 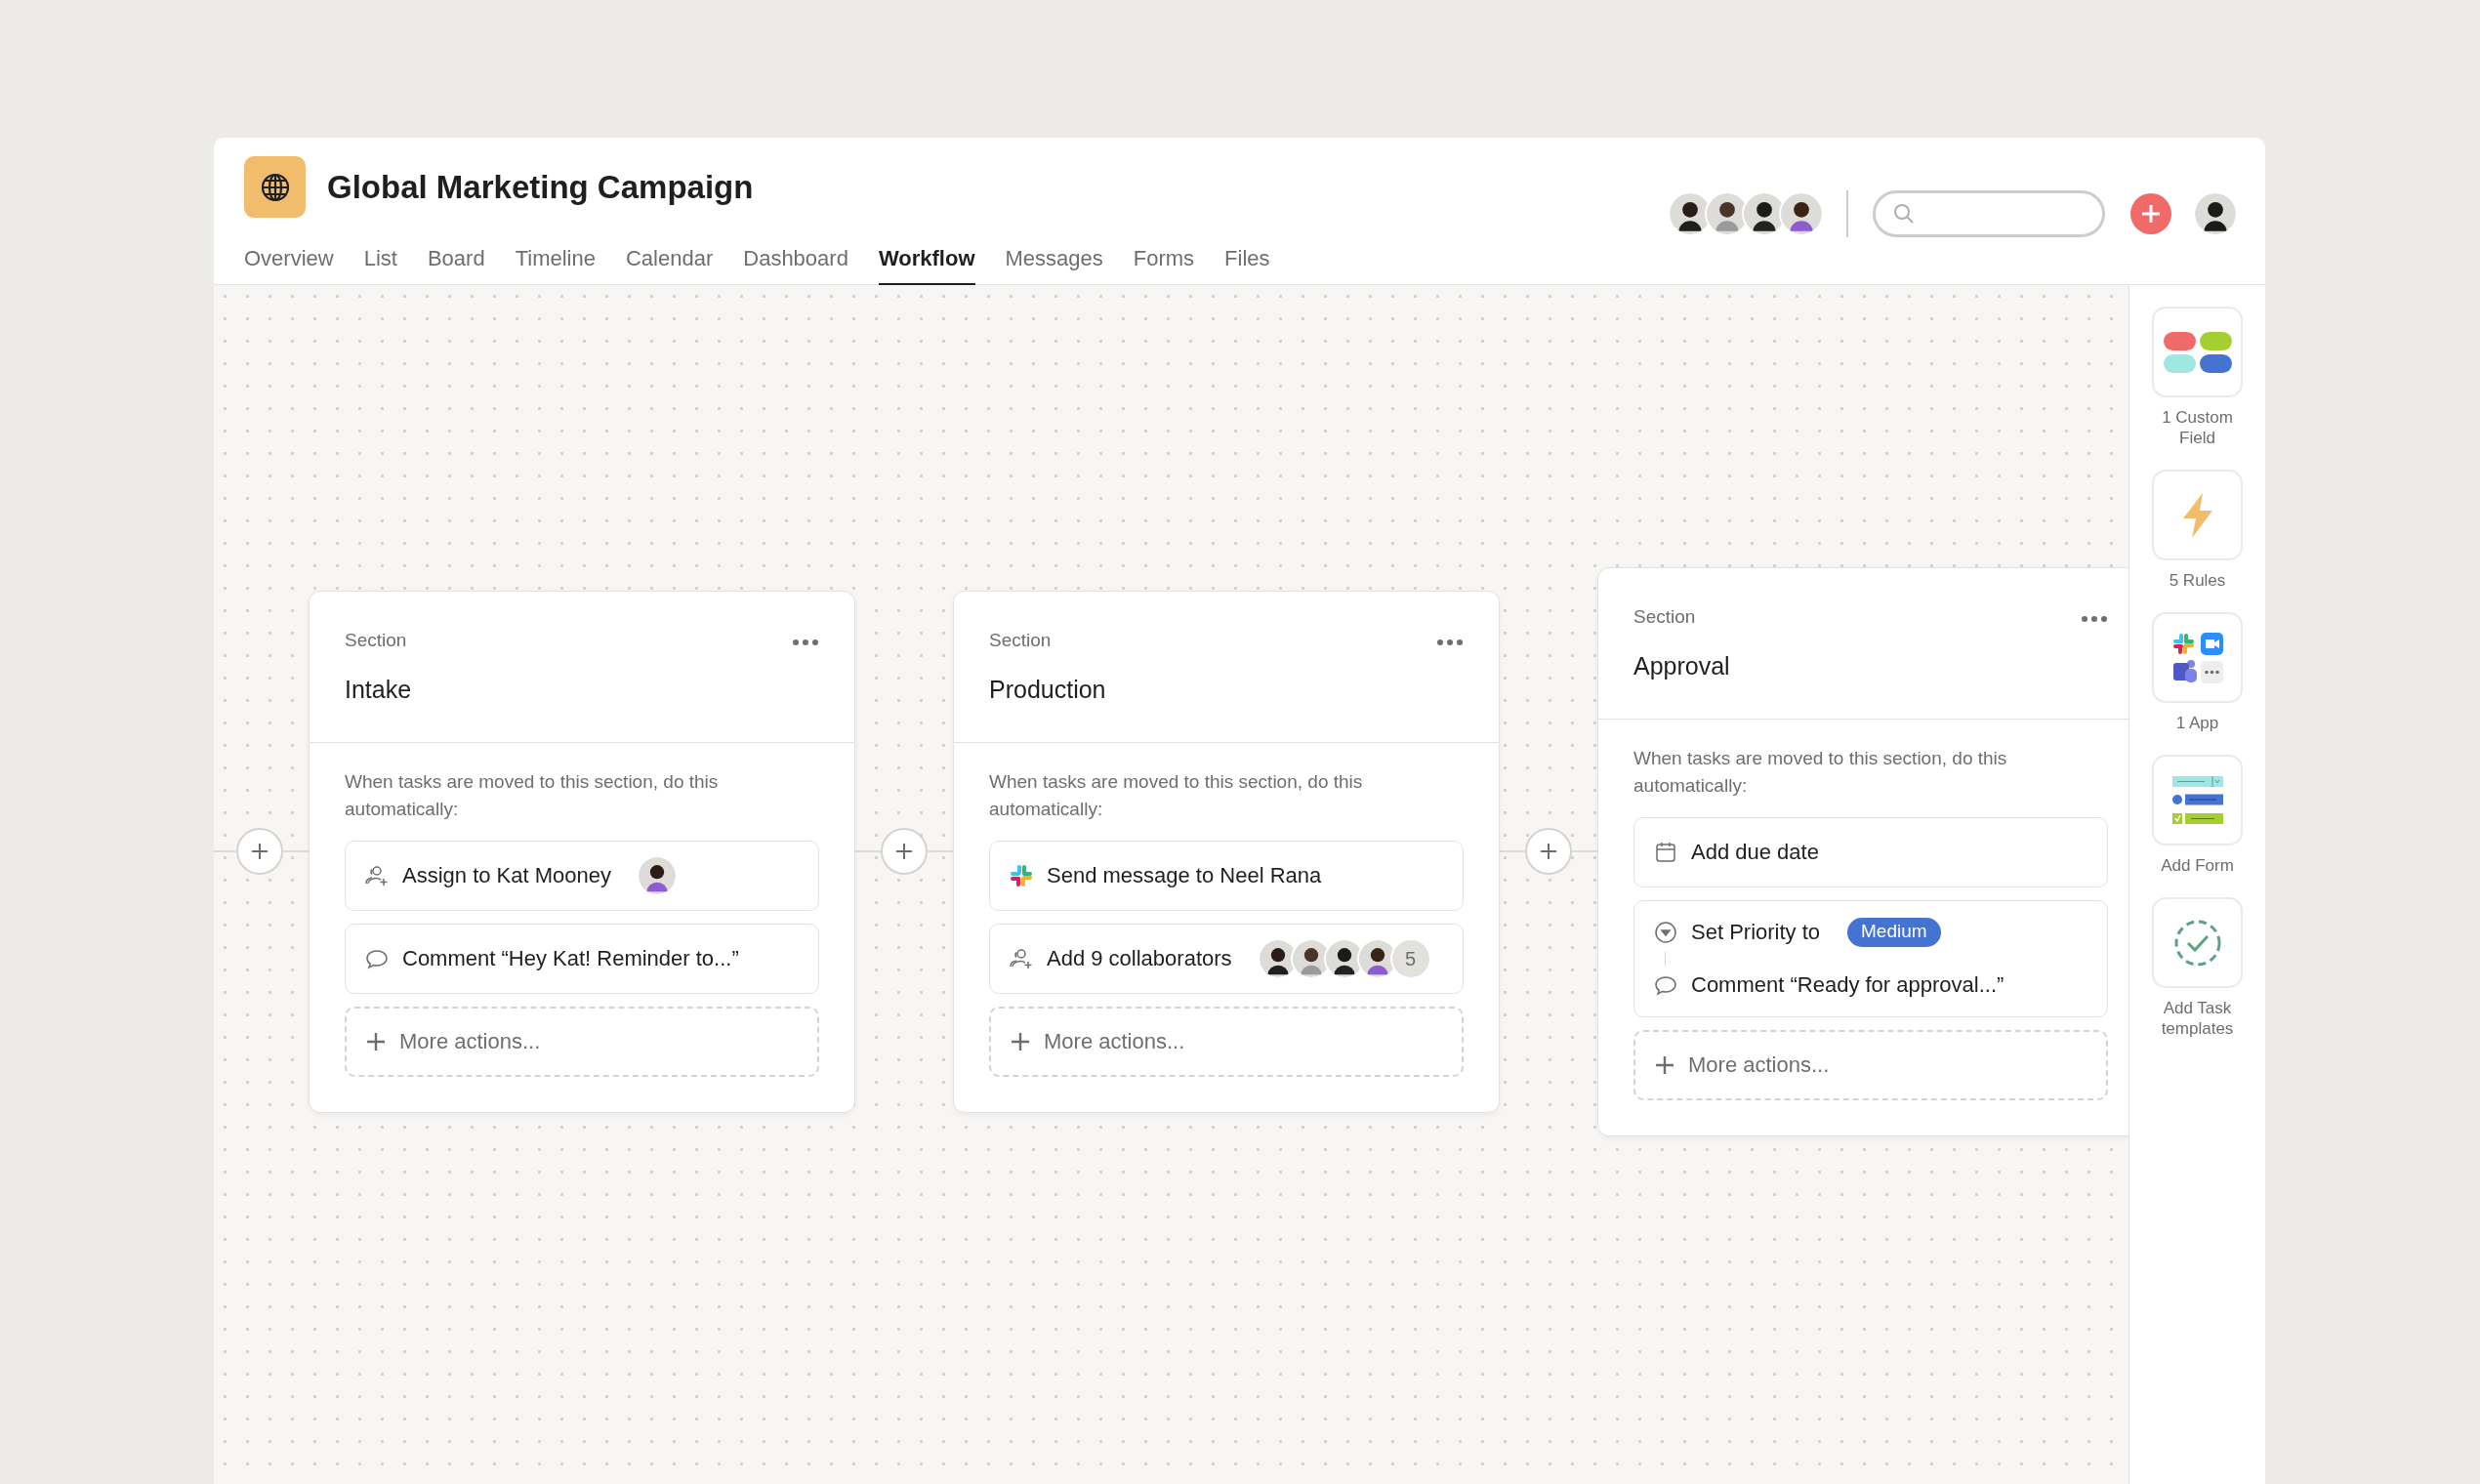 I want to click on tile-label: 5 Rules, so click(x=2197, y=580).